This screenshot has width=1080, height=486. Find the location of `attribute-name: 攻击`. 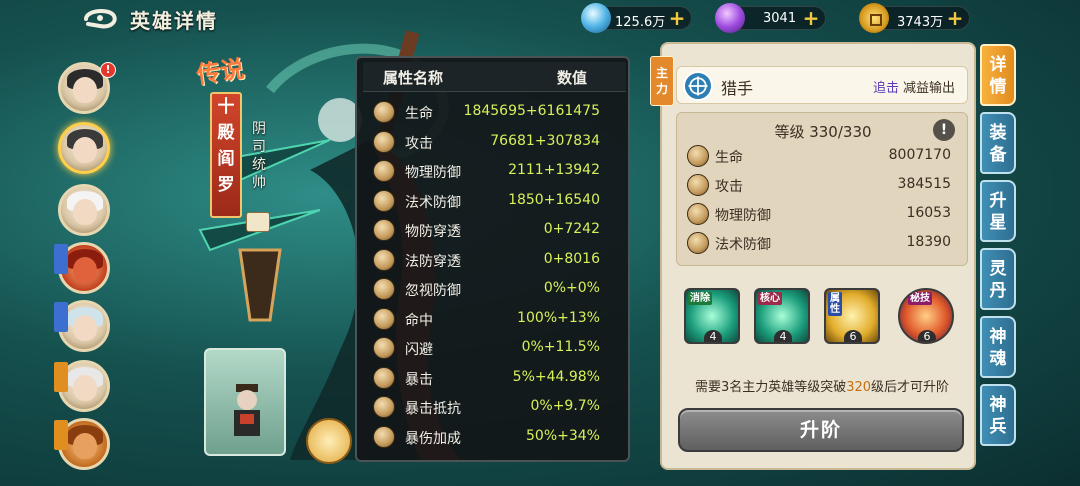

attribute-name: 攻击 is located at coordinates (419, 143).